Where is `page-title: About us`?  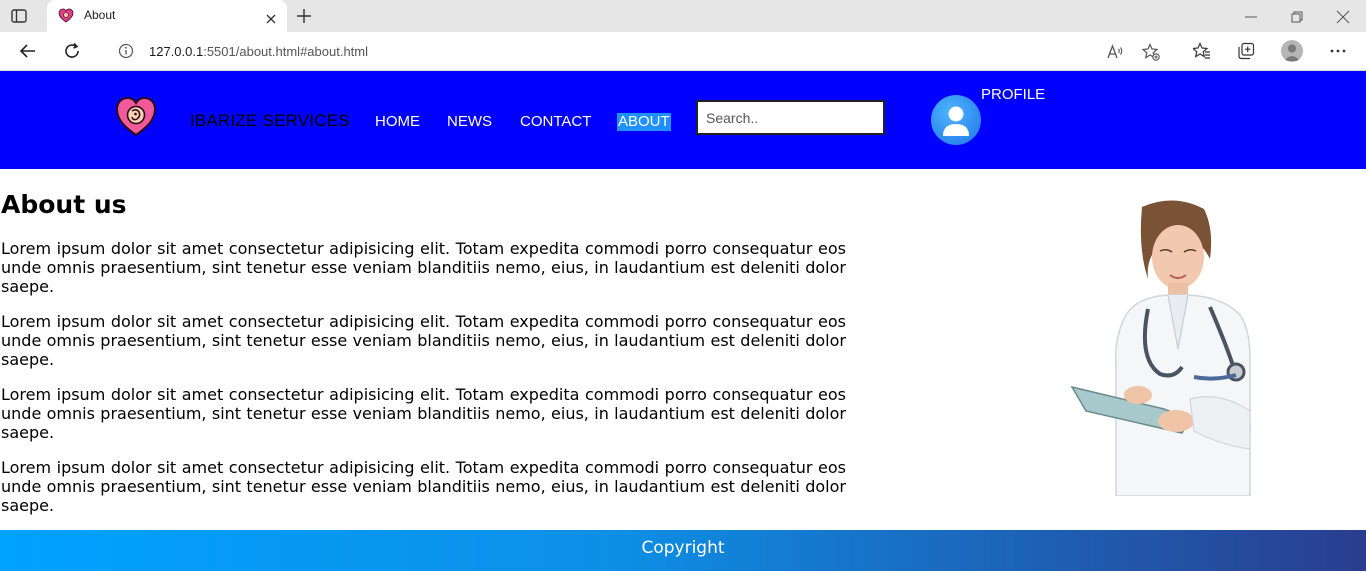 page-title: About us is located at coordinates (64, 204).